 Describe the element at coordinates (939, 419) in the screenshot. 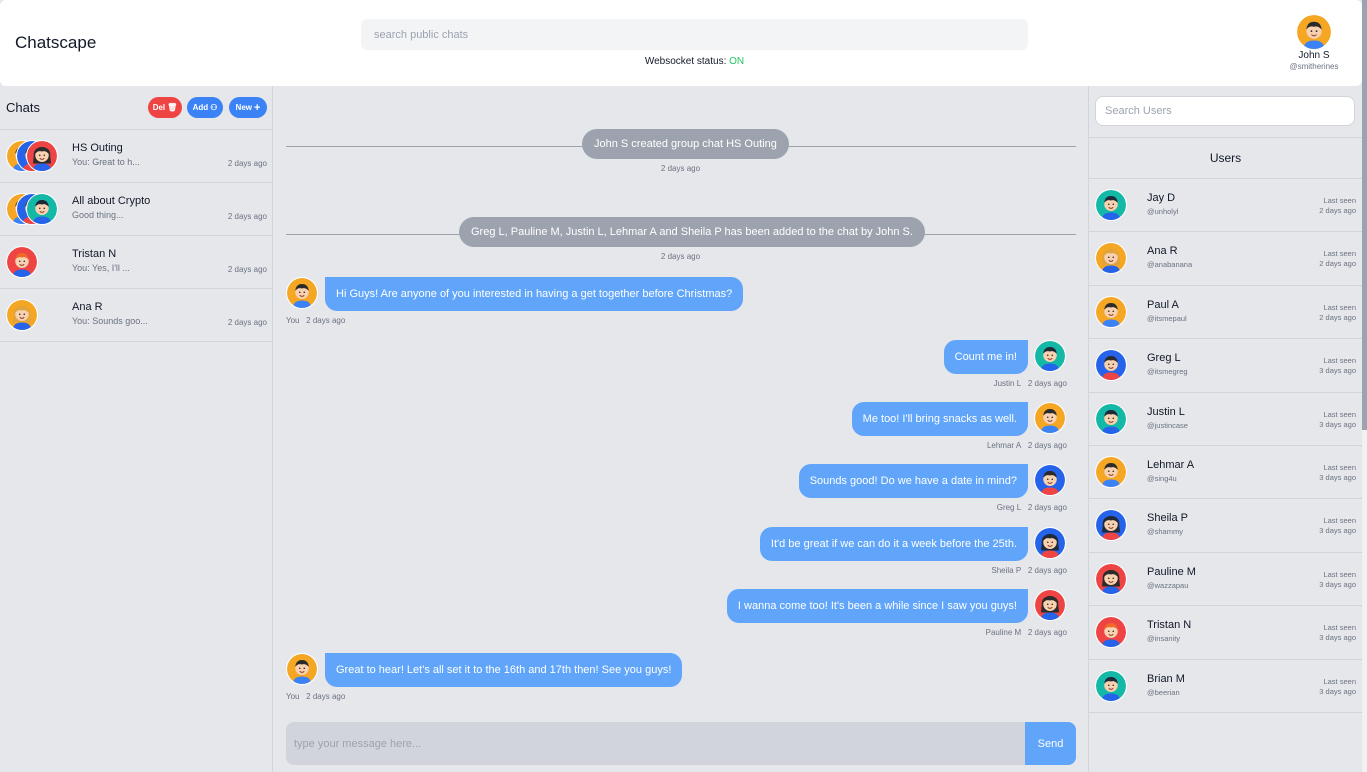

I see `message-bubble: Me too! I'll bring snacks as well.` at that location.